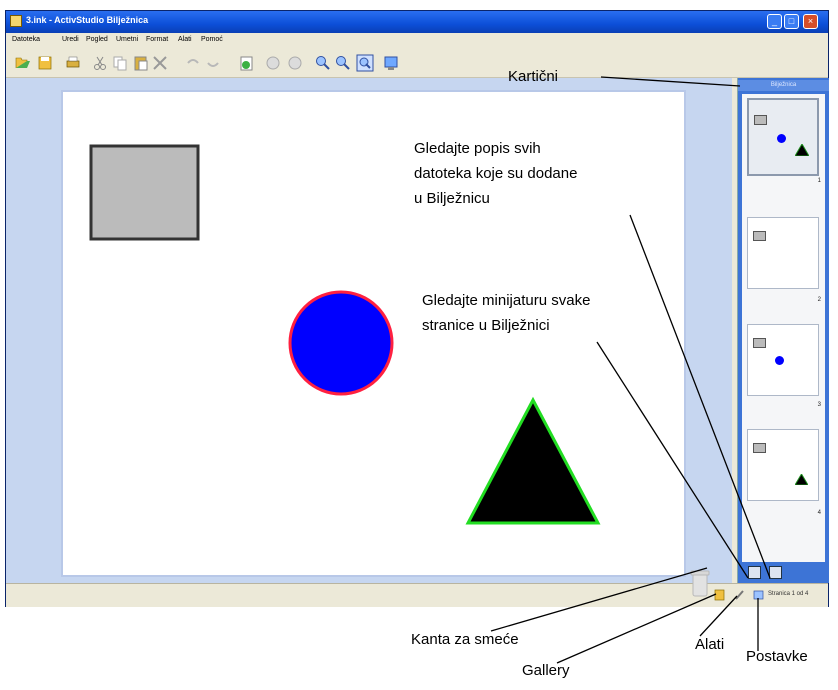 This screenshot has height=690, width=838. I want to click on callout-tabs: Kartični, so click(533, 76).